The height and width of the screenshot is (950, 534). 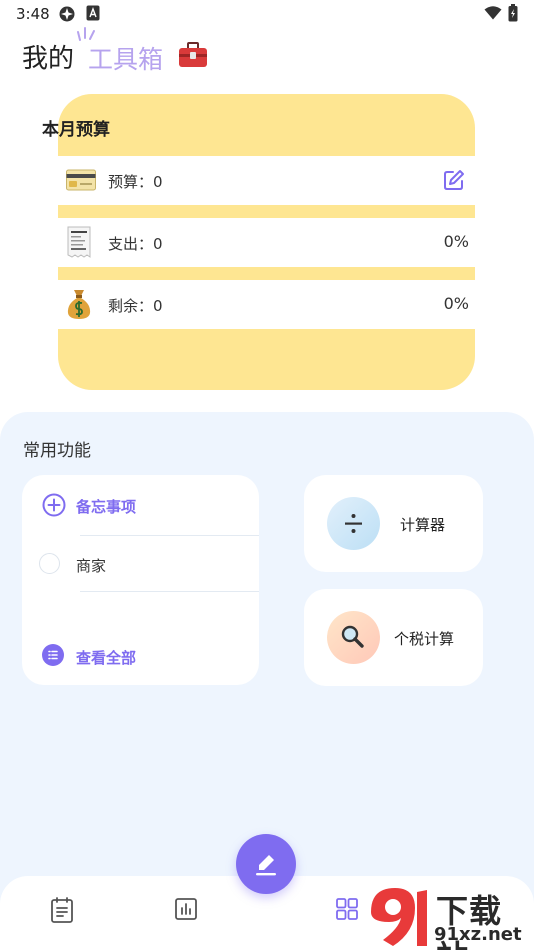 I want to click on grid-nav-icon, so click(x=347, y=909).